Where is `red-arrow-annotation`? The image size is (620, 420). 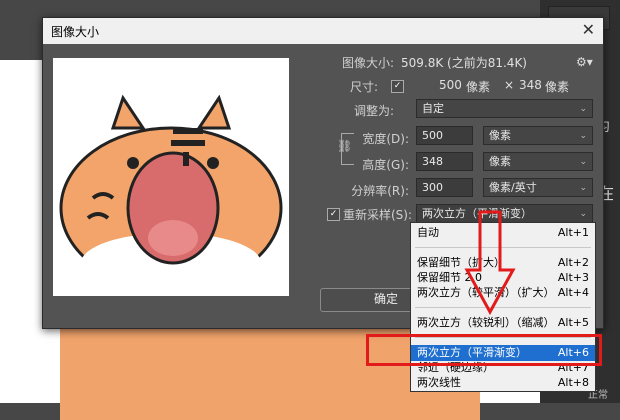 red-arrow-annotation is located at coordinates (490, 263).